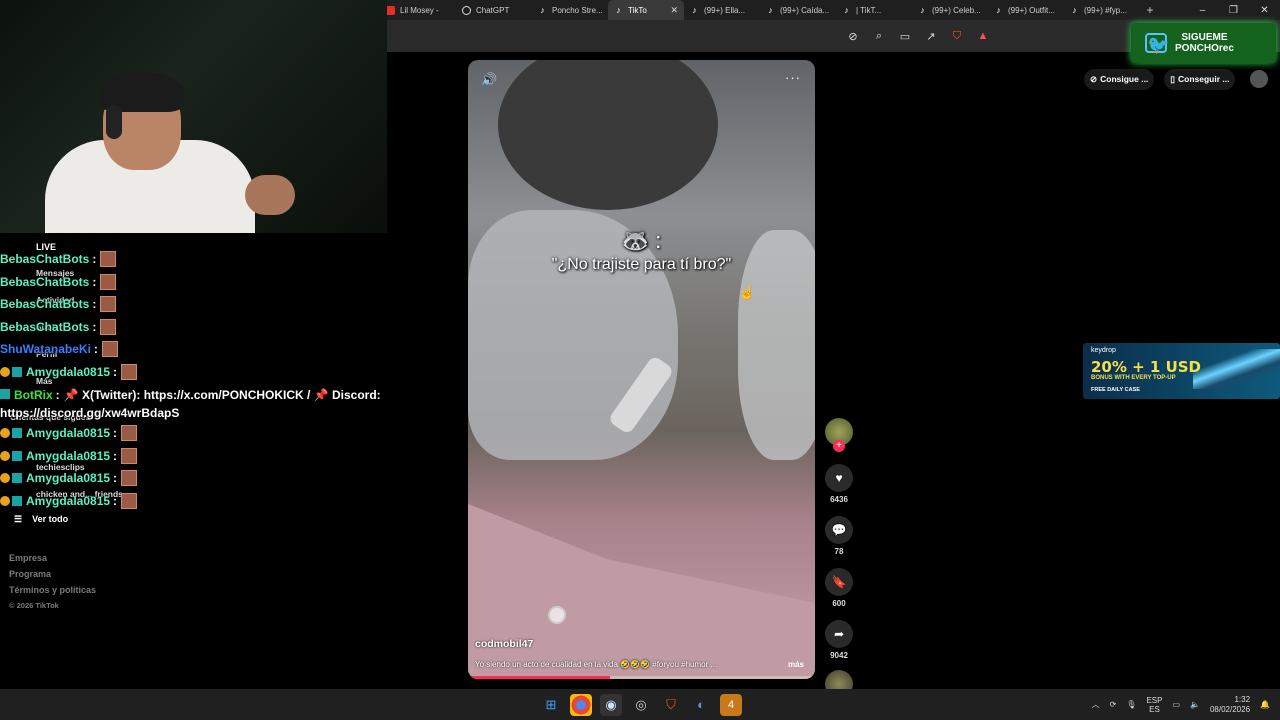  I want to click on share-icon: ↗, so click(931, 36).